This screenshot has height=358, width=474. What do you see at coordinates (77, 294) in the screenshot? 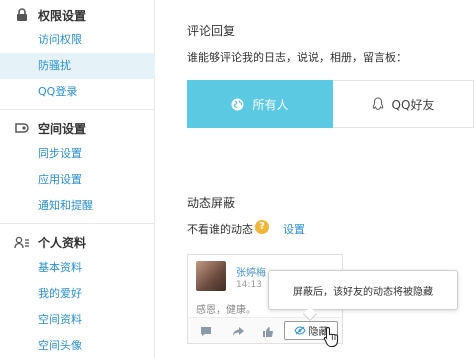
I see `sidebar-item-hobbies: 我的爱好` at bounding box center [77, 294].